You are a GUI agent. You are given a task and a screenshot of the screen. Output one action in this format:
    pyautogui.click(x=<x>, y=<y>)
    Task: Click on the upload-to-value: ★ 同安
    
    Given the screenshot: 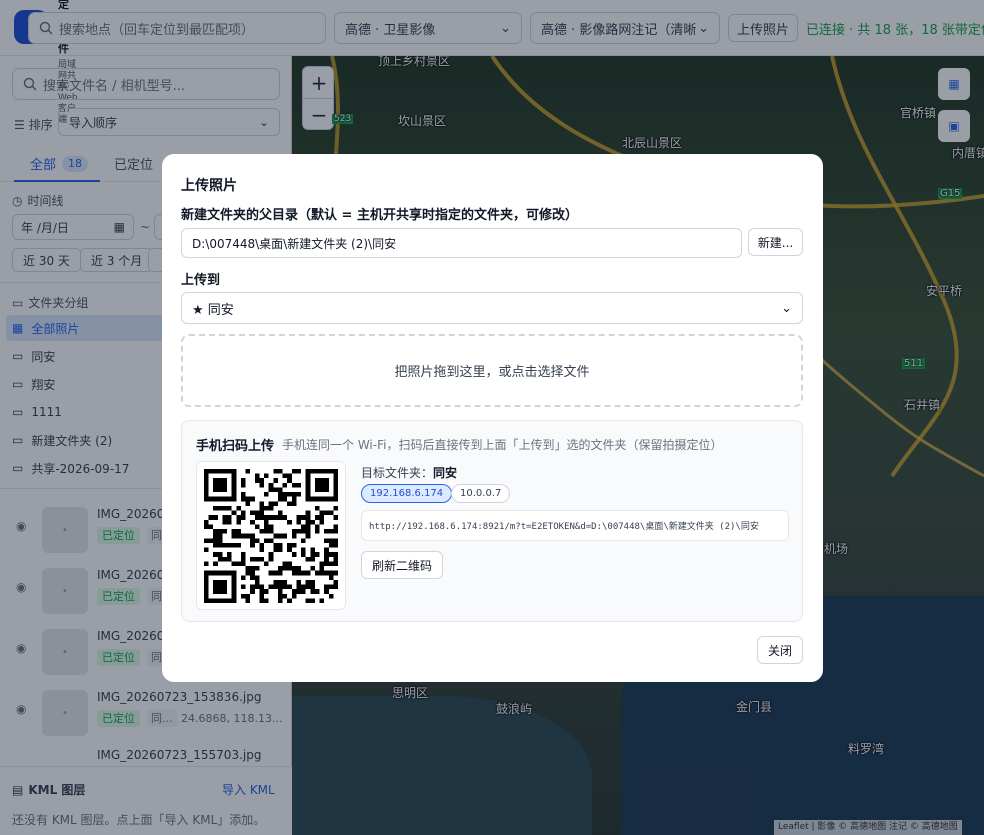 What is the action you would take?
    pyautogui.click(x=213, y=310)
    